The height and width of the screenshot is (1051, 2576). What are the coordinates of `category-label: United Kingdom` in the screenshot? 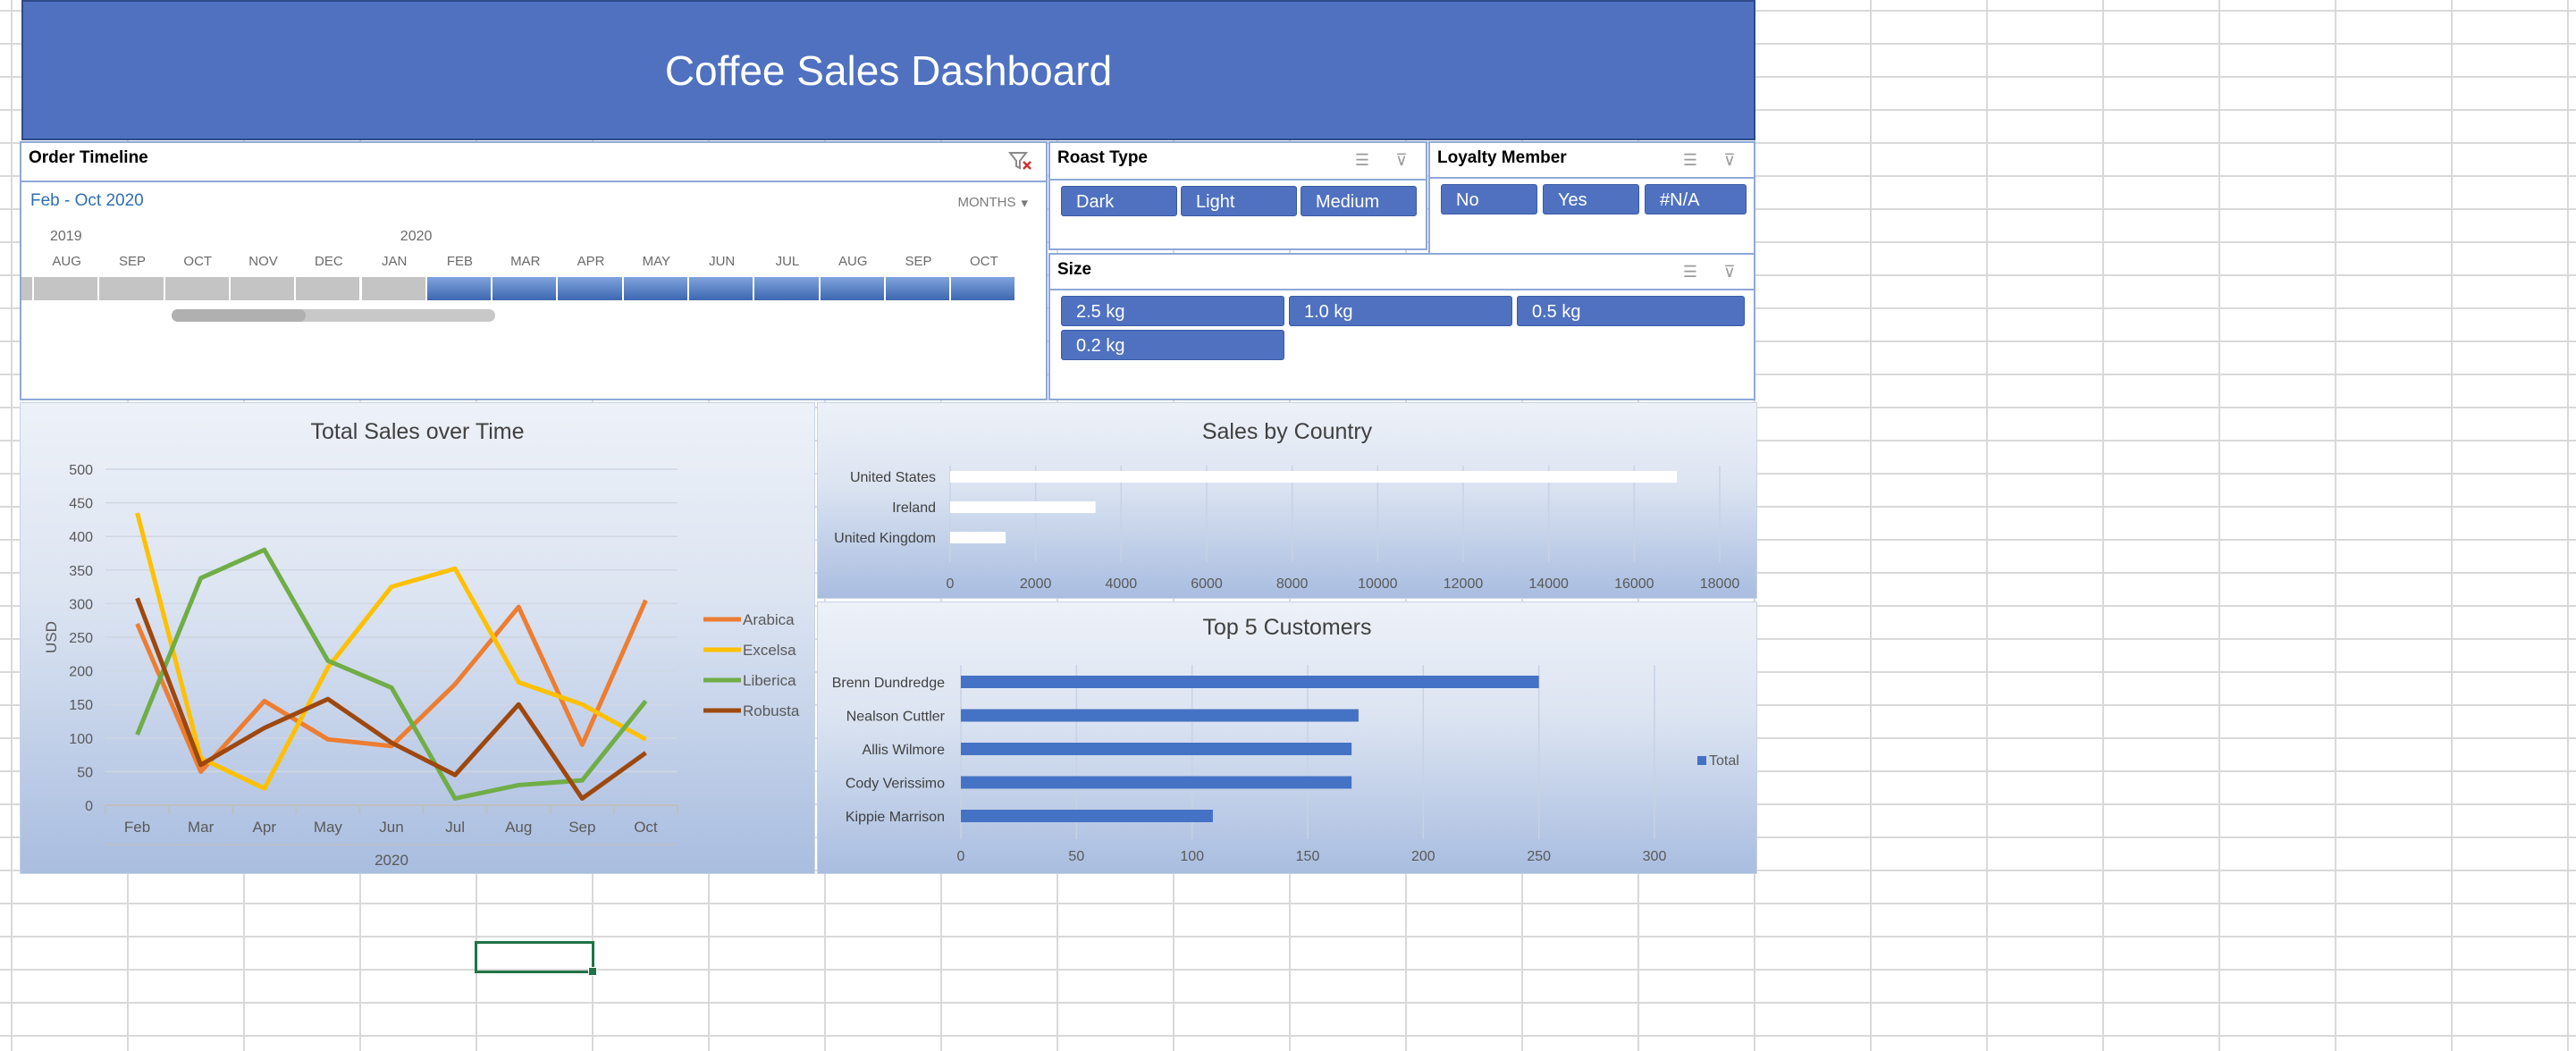 It's located at (885, 538).